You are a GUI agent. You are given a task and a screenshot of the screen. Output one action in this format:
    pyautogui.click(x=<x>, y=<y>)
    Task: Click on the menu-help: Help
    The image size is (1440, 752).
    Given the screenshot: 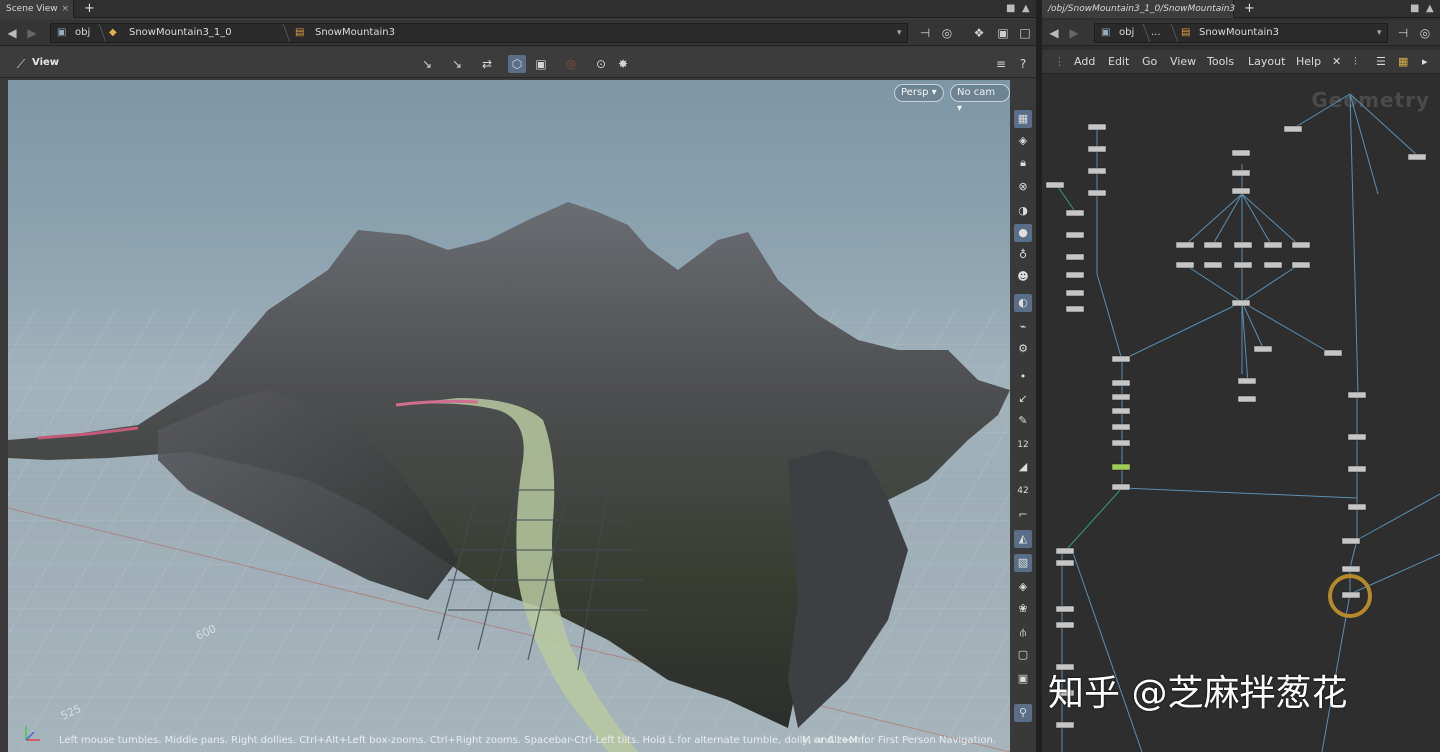 What is the action you would take?
    pyautogui.click(x=1308, y=62)
    